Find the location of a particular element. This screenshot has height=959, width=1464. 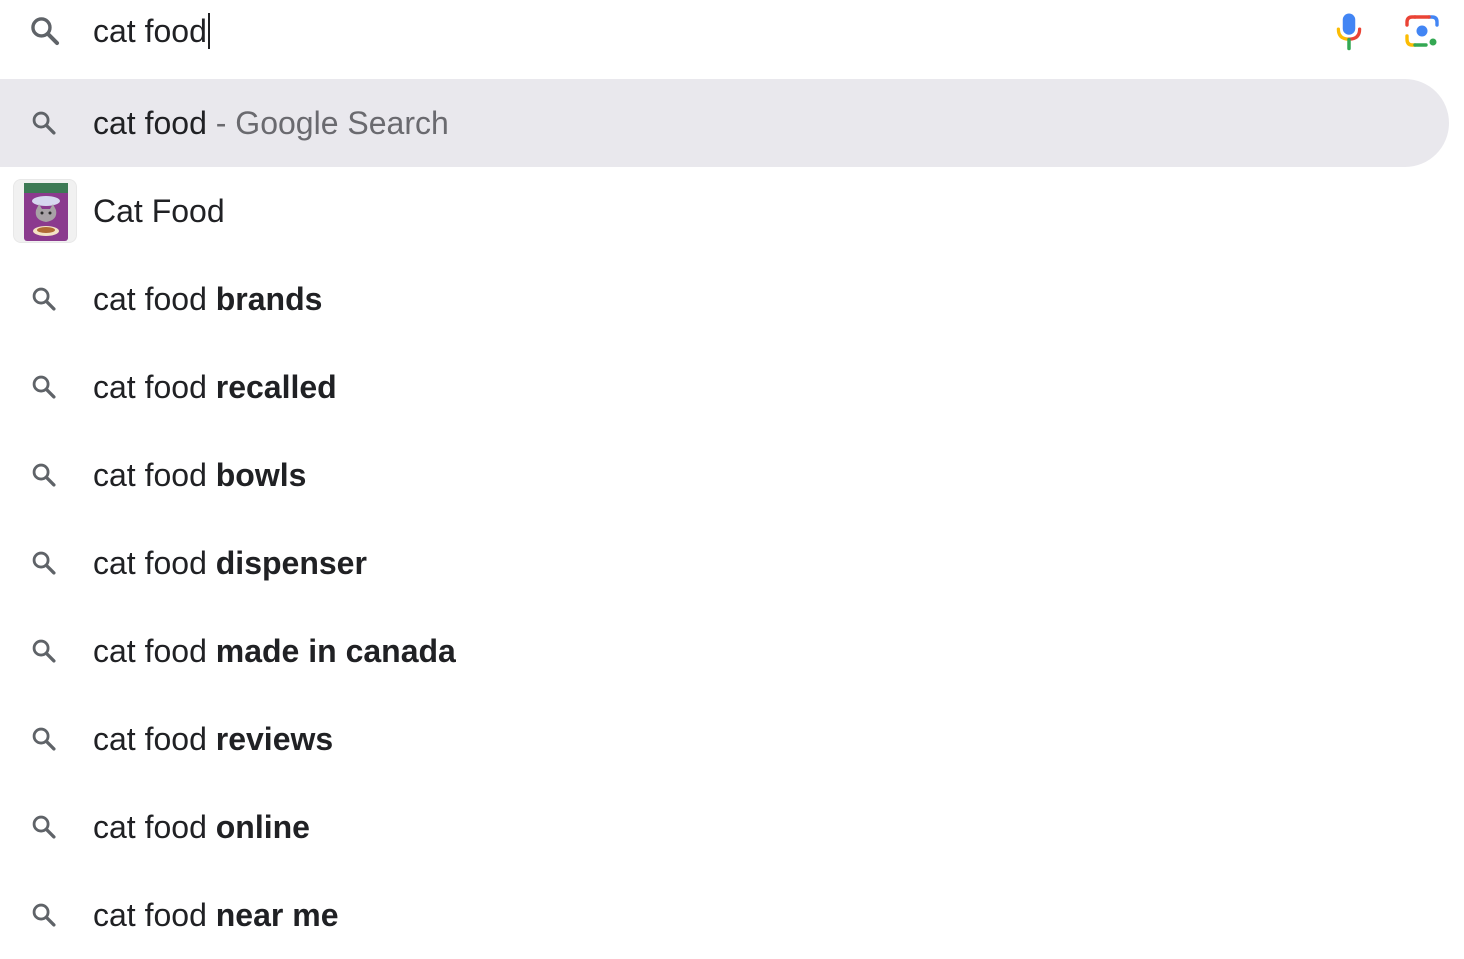

suggestion-item: cat food reviews is located at coordinates (724, 739).